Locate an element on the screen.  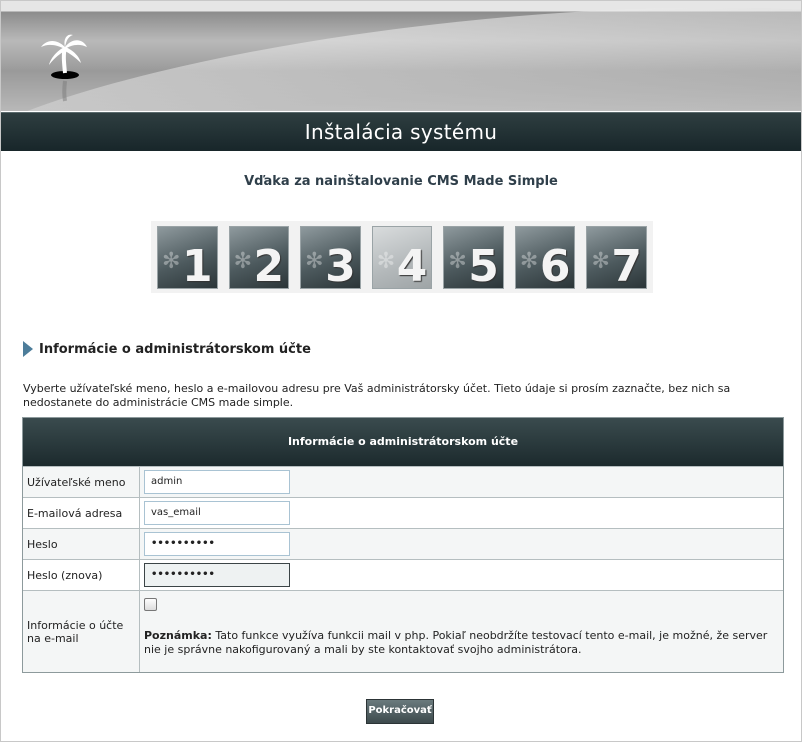
email-label: E-mailová adresa is located at coordinates (81, 513).